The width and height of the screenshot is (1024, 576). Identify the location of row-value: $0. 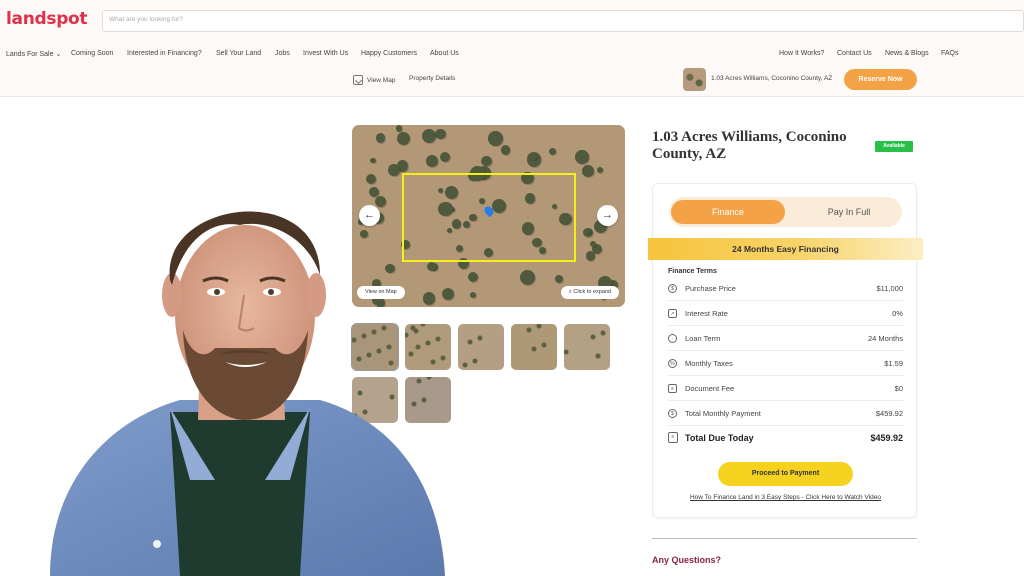
(898, 388).